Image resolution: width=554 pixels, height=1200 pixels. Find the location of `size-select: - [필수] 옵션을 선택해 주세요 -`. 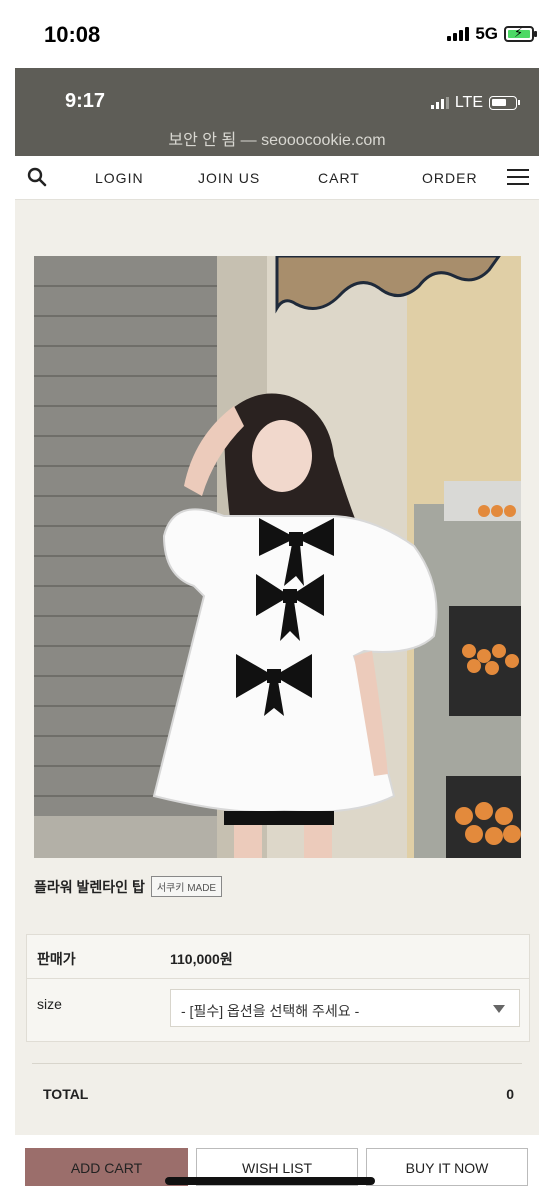

size-select: - [필수] 옵션을 선택해 주세요 - is located at coordinates (345, 1008).